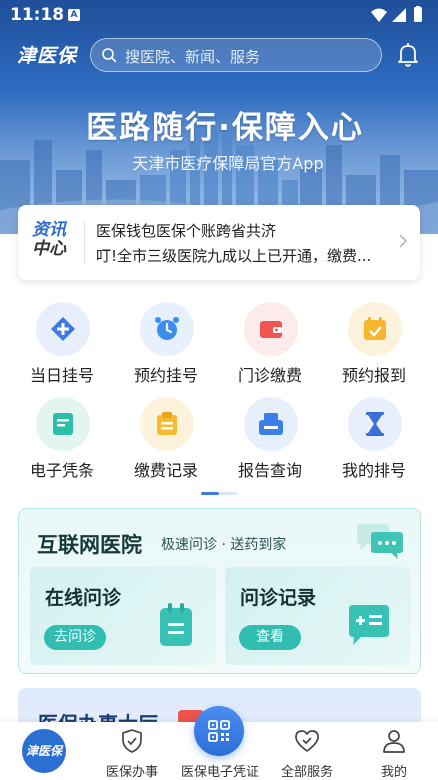 The height and width of the screenshot is (780, 438). I want to click on service-appointment-registration: 预约挂号, so click(166, 343).